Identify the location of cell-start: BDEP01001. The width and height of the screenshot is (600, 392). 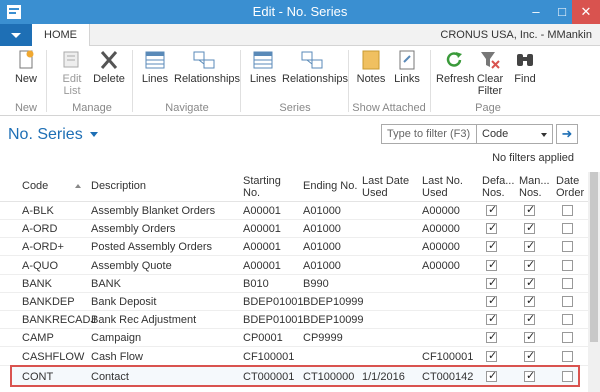
(273, 320).